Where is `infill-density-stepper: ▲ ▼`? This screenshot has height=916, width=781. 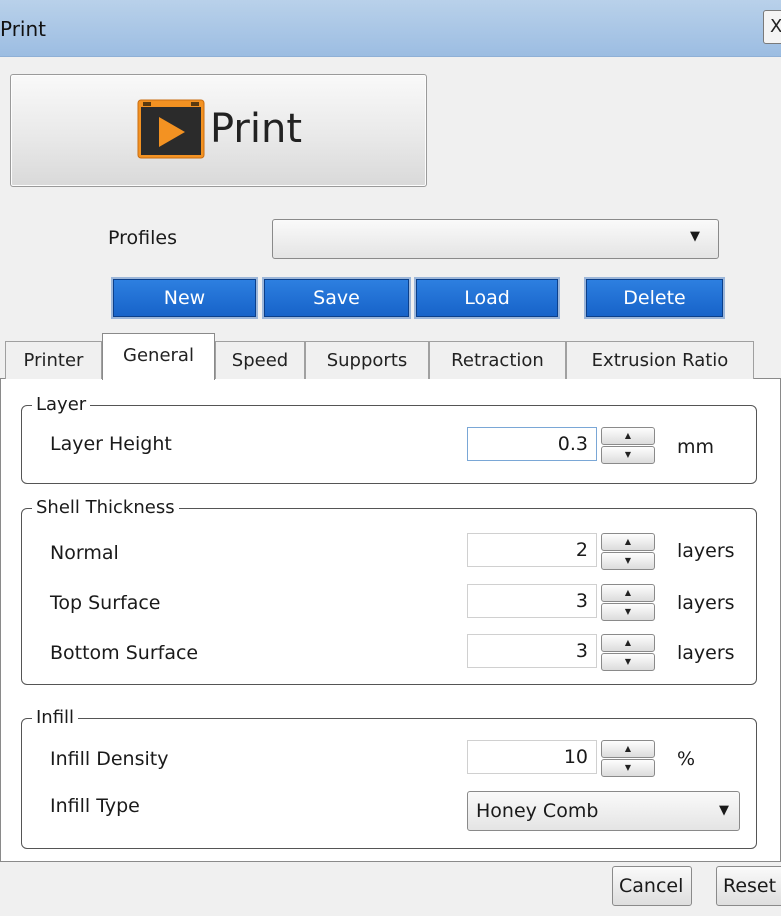
infill-density-stepper: ▲ ▼ is located at coordinates (628, 758).